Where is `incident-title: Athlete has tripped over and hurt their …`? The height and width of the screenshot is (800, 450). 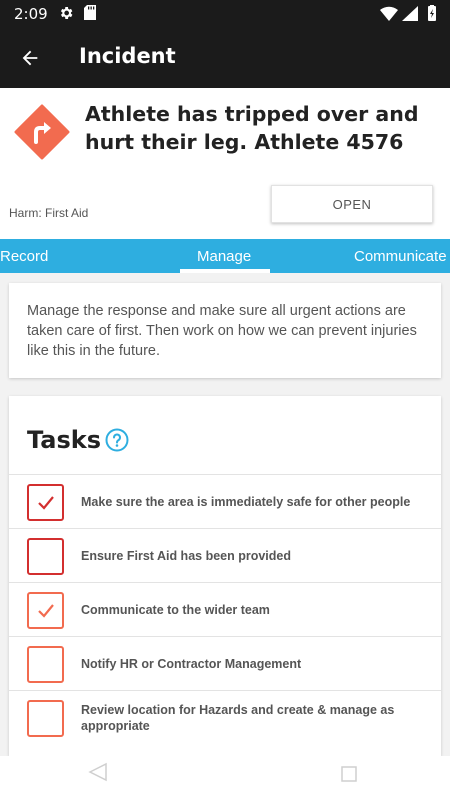 incident-title: Athlete has tripped over and hurt their … is located at coordinates (252, 128).